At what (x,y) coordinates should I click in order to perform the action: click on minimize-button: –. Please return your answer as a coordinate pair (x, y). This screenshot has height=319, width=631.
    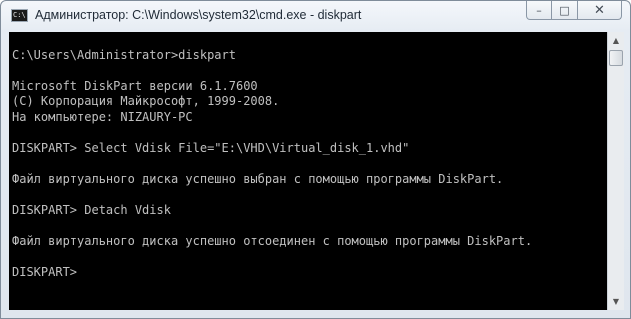
    Looking at the image, I should click on (539, 10).